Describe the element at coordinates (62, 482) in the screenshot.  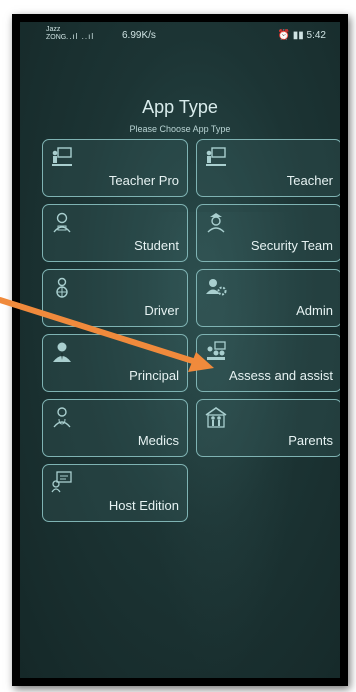
I see `host-edition-icon` at that location.